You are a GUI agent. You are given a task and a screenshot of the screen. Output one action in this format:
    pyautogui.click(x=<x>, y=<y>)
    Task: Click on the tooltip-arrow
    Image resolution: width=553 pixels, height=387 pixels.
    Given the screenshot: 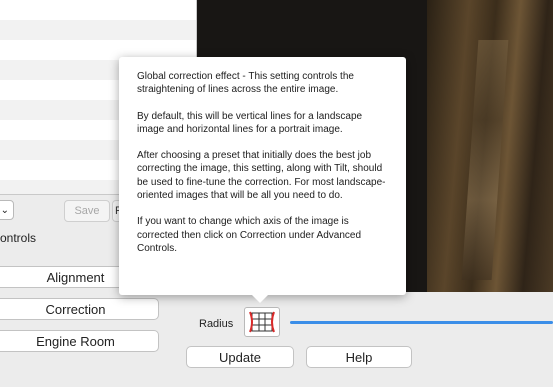 What is the action you would take?
    pyautogui.click(x=260, y=298)
    